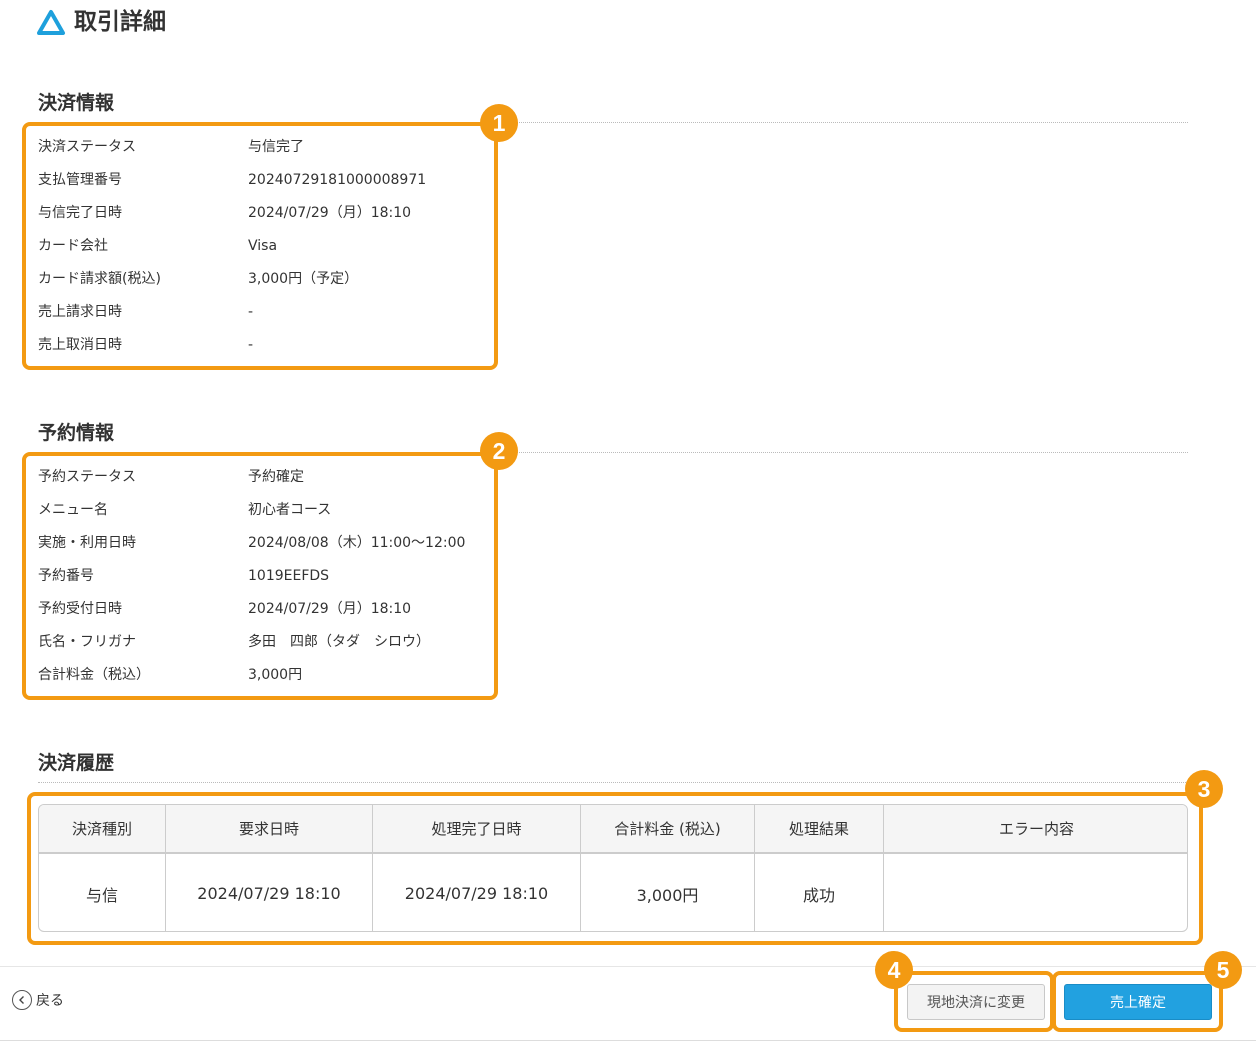 This screenshot has height=1059, width=1256. Describe the element at coordinates (76, 433) in the screenshot. I see `reservation-info-title: 予約情報` at that location.